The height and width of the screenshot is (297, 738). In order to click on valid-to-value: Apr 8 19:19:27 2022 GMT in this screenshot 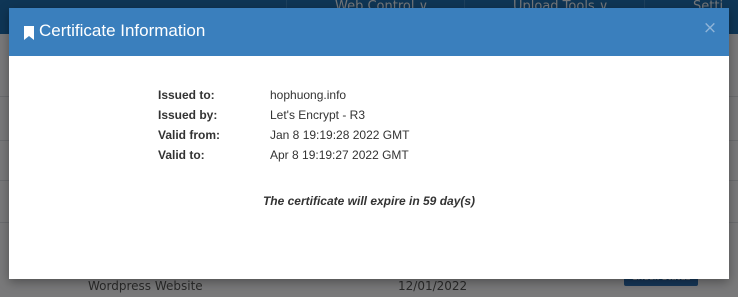, I will do `click(339, 155)`.